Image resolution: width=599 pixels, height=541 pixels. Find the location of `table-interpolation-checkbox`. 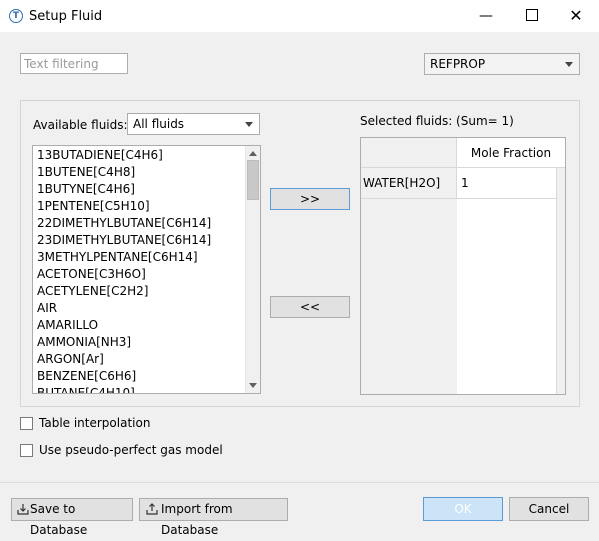

table-interpolation-checkbox is located at coordinates (26, 423).